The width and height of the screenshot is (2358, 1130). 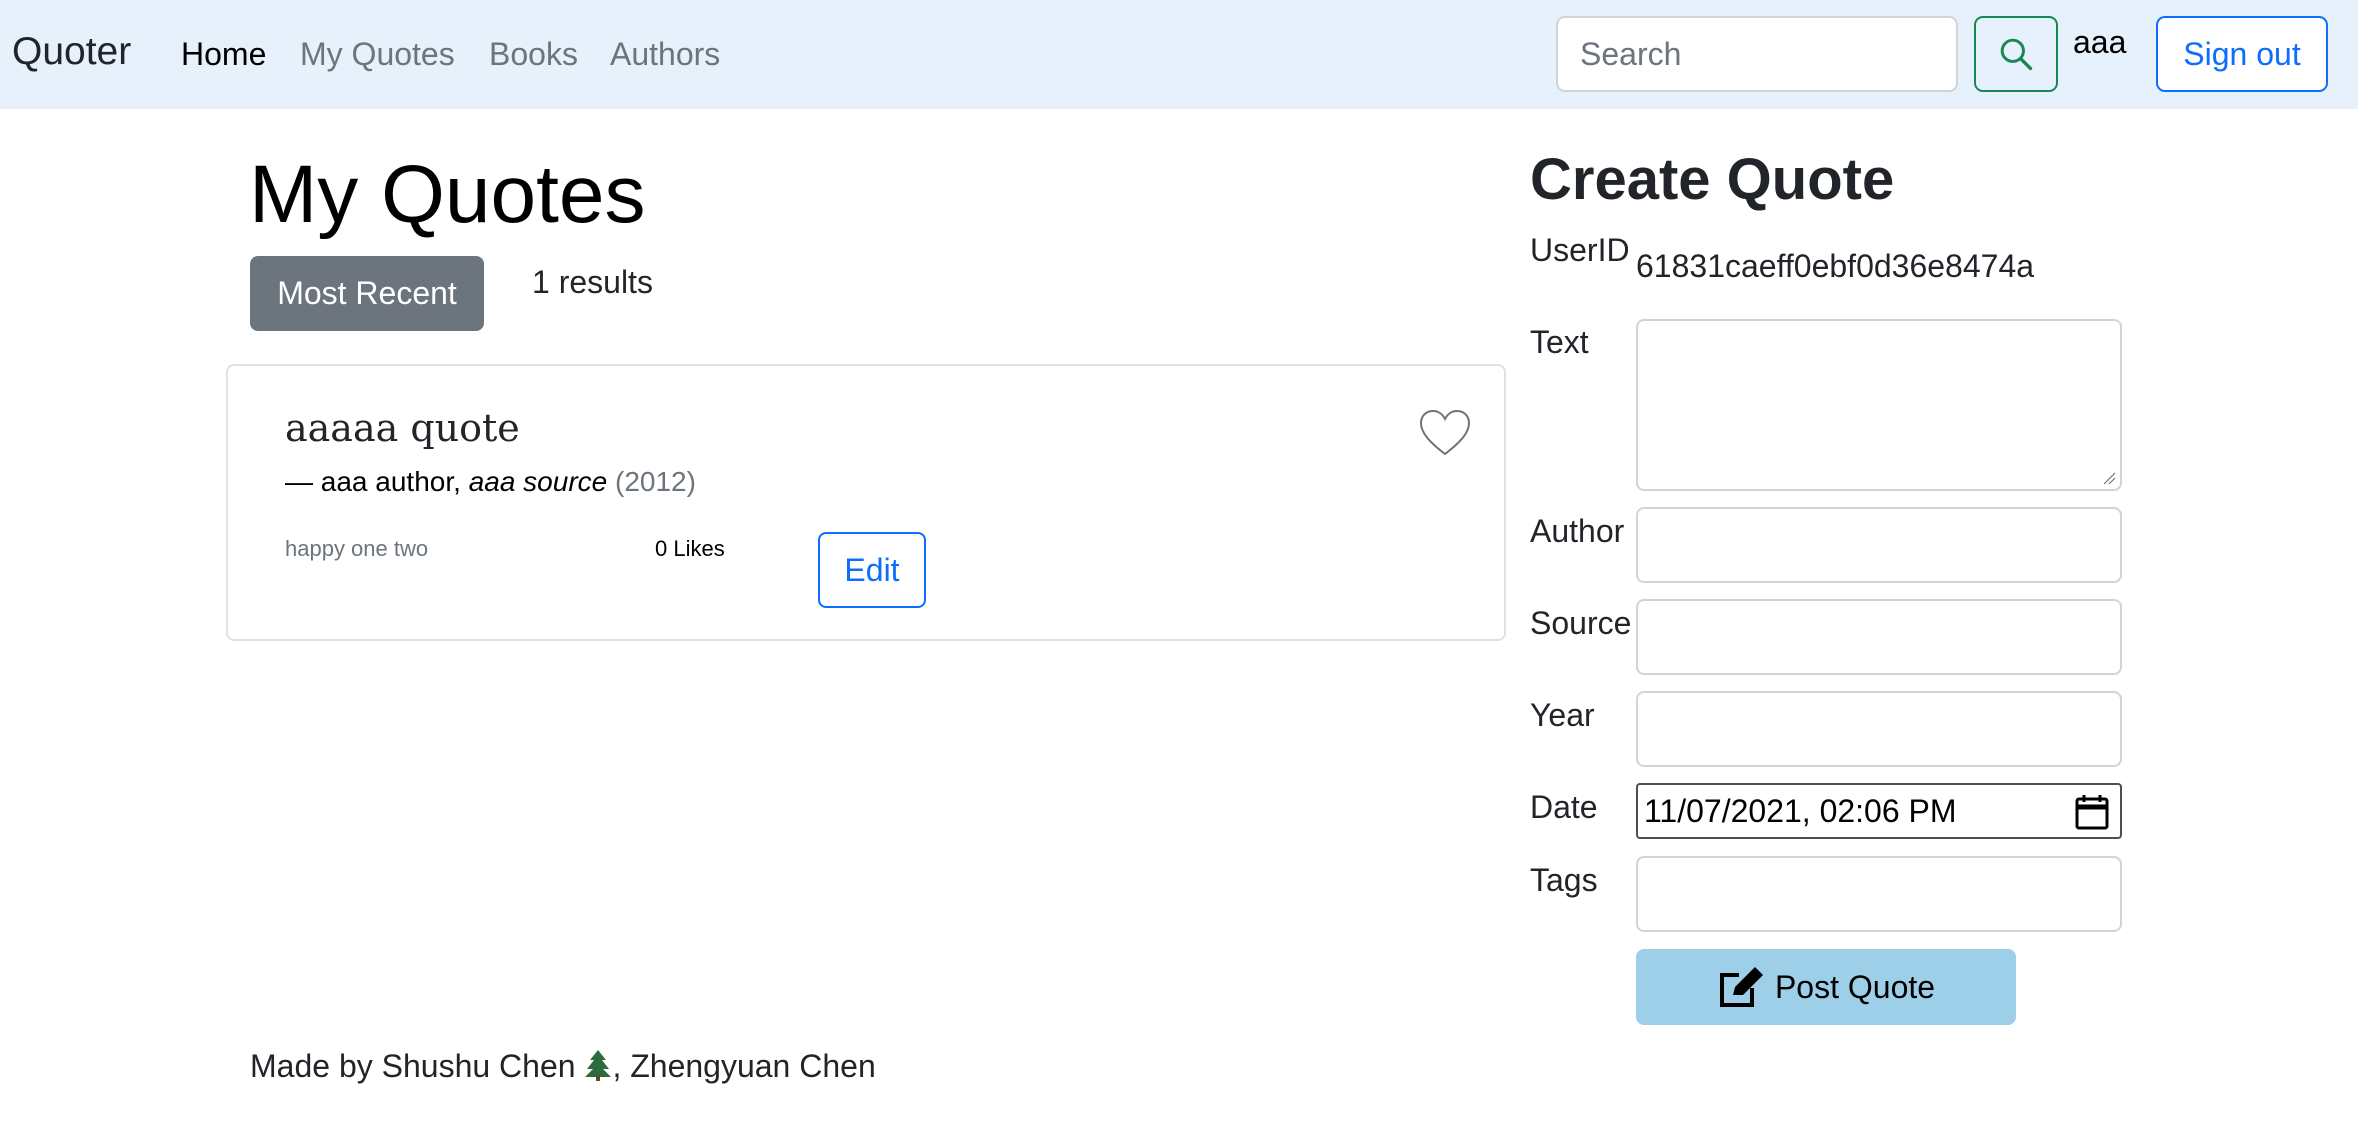 I want to click on search-icon, so click(x=2016, y=54).